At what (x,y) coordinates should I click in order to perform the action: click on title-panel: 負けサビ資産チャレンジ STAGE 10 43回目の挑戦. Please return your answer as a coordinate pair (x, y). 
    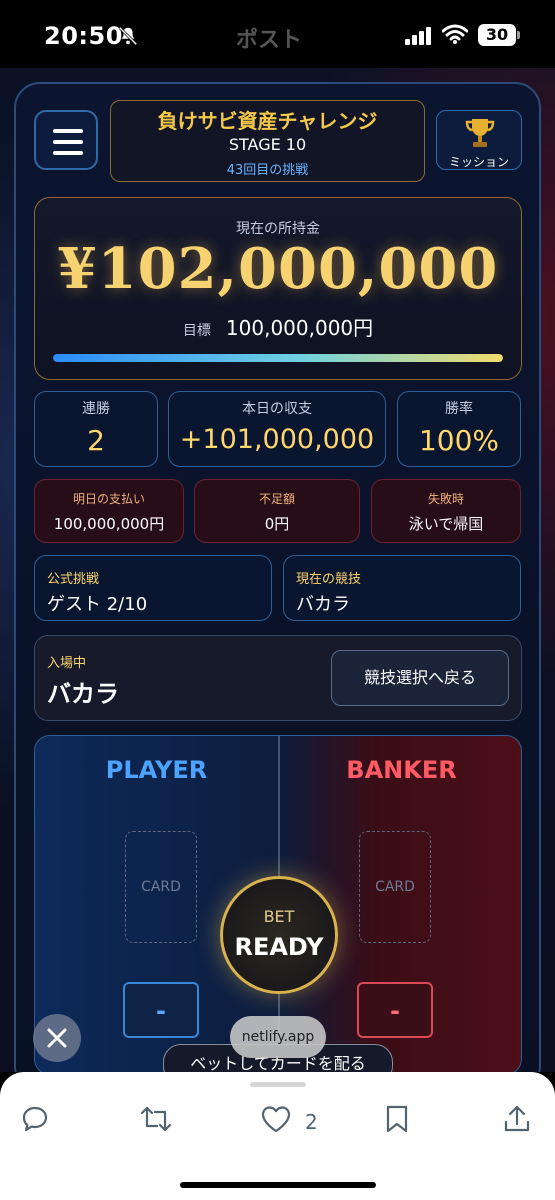
    Looking at the image, I should click on (267, 141).